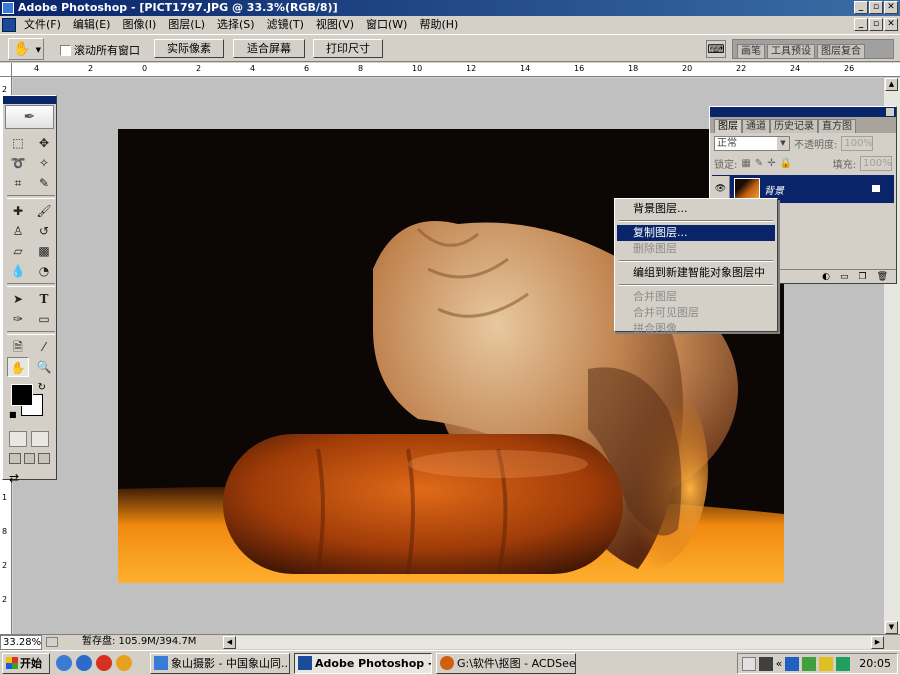 The width and height of the screenshot is (900, 675). Describe the element at coordinates (890, 112) in the screenshot. I see `palette-close-icon` at that location.